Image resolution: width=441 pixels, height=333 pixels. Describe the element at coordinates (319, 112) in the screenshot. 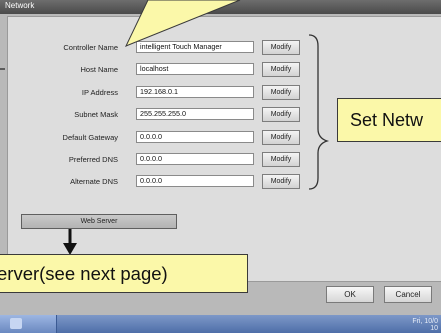

I see `field-group-brace` at that location.